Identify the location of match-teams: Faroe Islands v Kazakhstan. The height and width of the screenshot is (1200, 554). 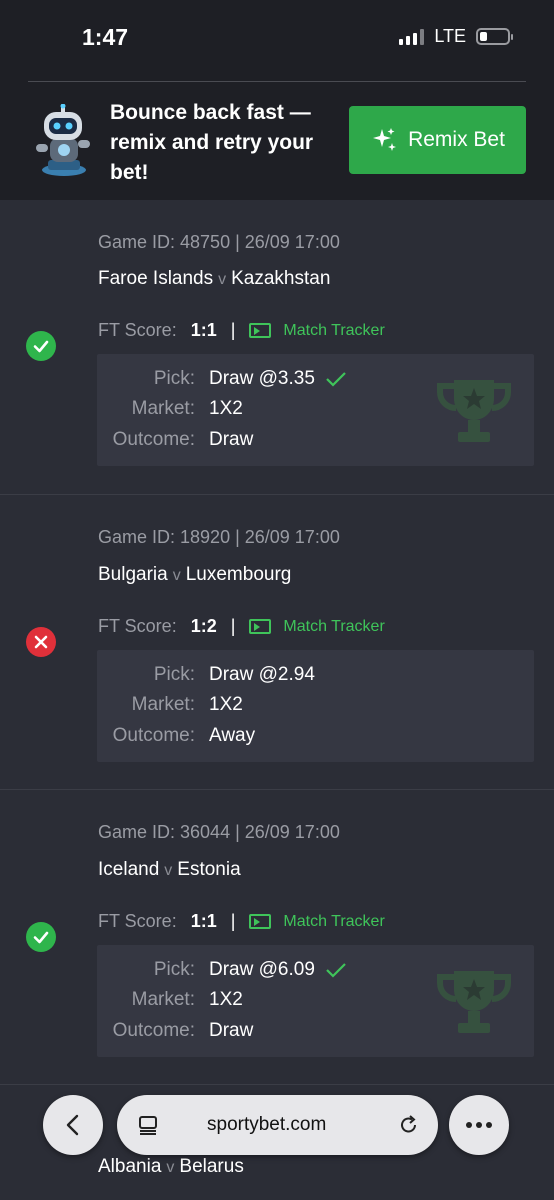
(214, 279).